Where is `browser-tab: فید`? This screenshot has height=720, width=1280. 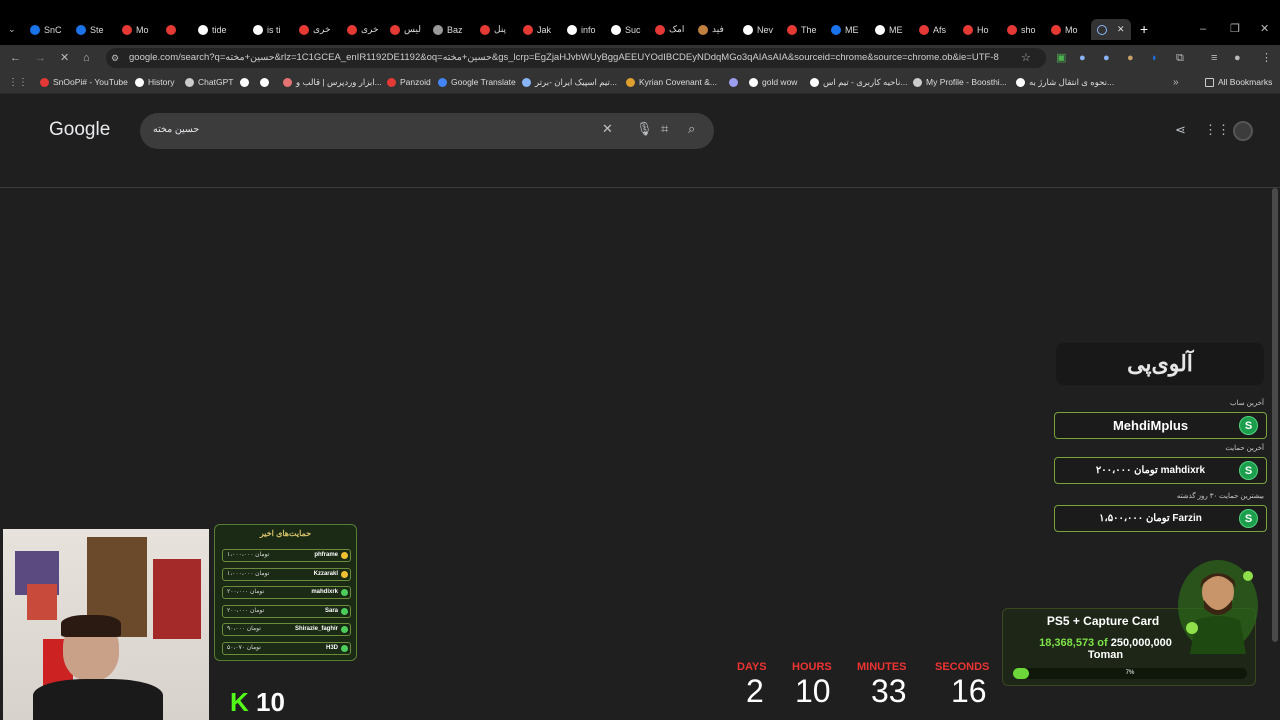 browser-tab: فید is located at coordinates (711, 29).